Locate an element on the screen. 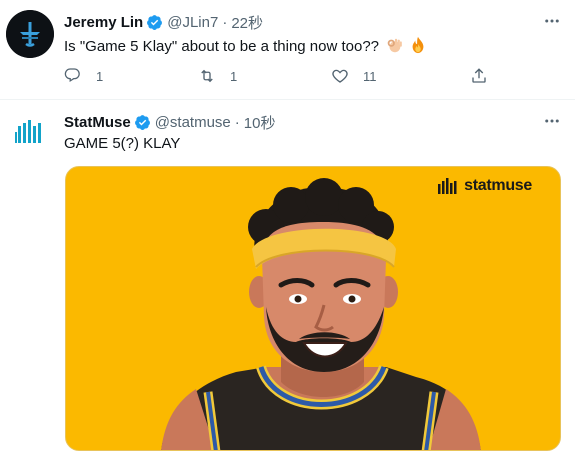  share-button is located at coordinates (479, 76).